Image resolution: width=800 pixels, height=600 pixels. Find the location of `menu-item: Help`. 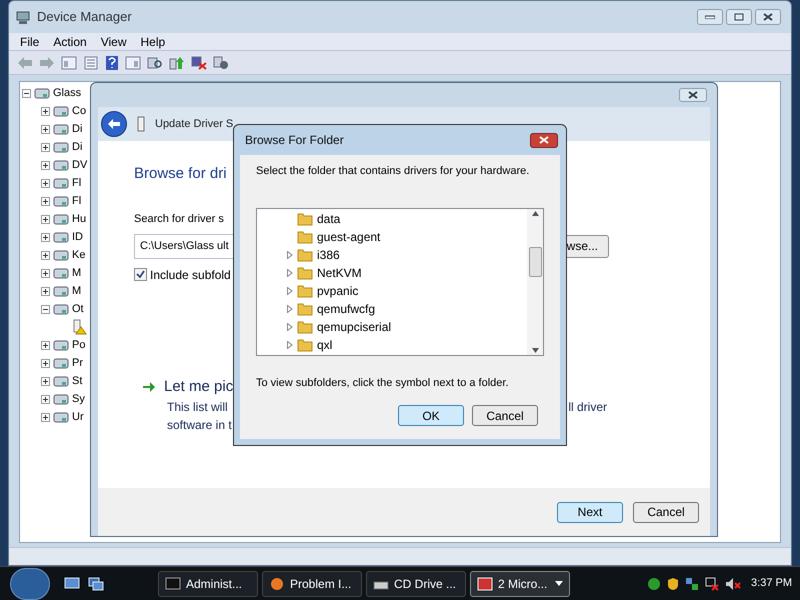

menu-item: Help is located at coordinates (153, 41).